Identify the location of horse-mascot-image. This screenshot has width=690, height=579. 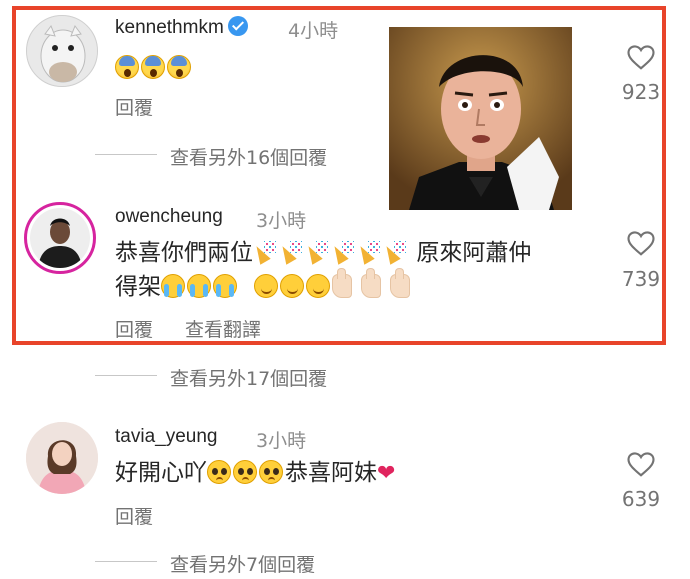
(62, 51).